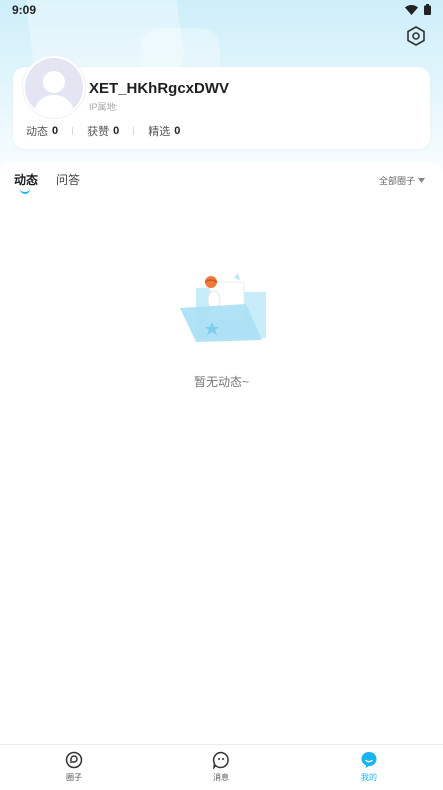 This screenshot has width=443, height=790. I want to click on stat-label: 动态, so click(37, 132).